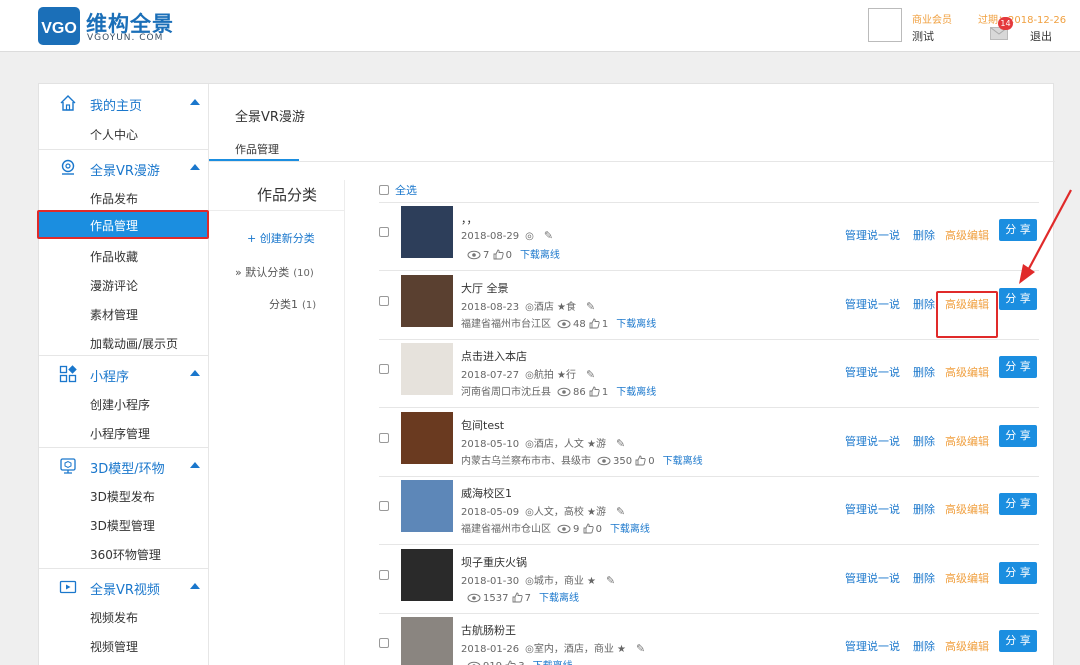  What do you see at coordinates (124, 313) in the screenshot?
I see `sidebar-item-materials: 素材管理` at bounding box center [124, 313].